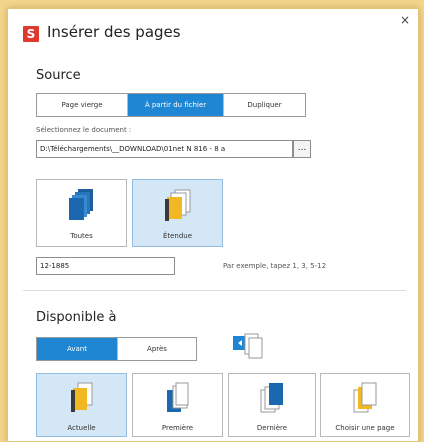 The image size is (424, 442). Describe the element at coordinates (249, 347) in the screenshot. I see `insert-position-icon` at that location.